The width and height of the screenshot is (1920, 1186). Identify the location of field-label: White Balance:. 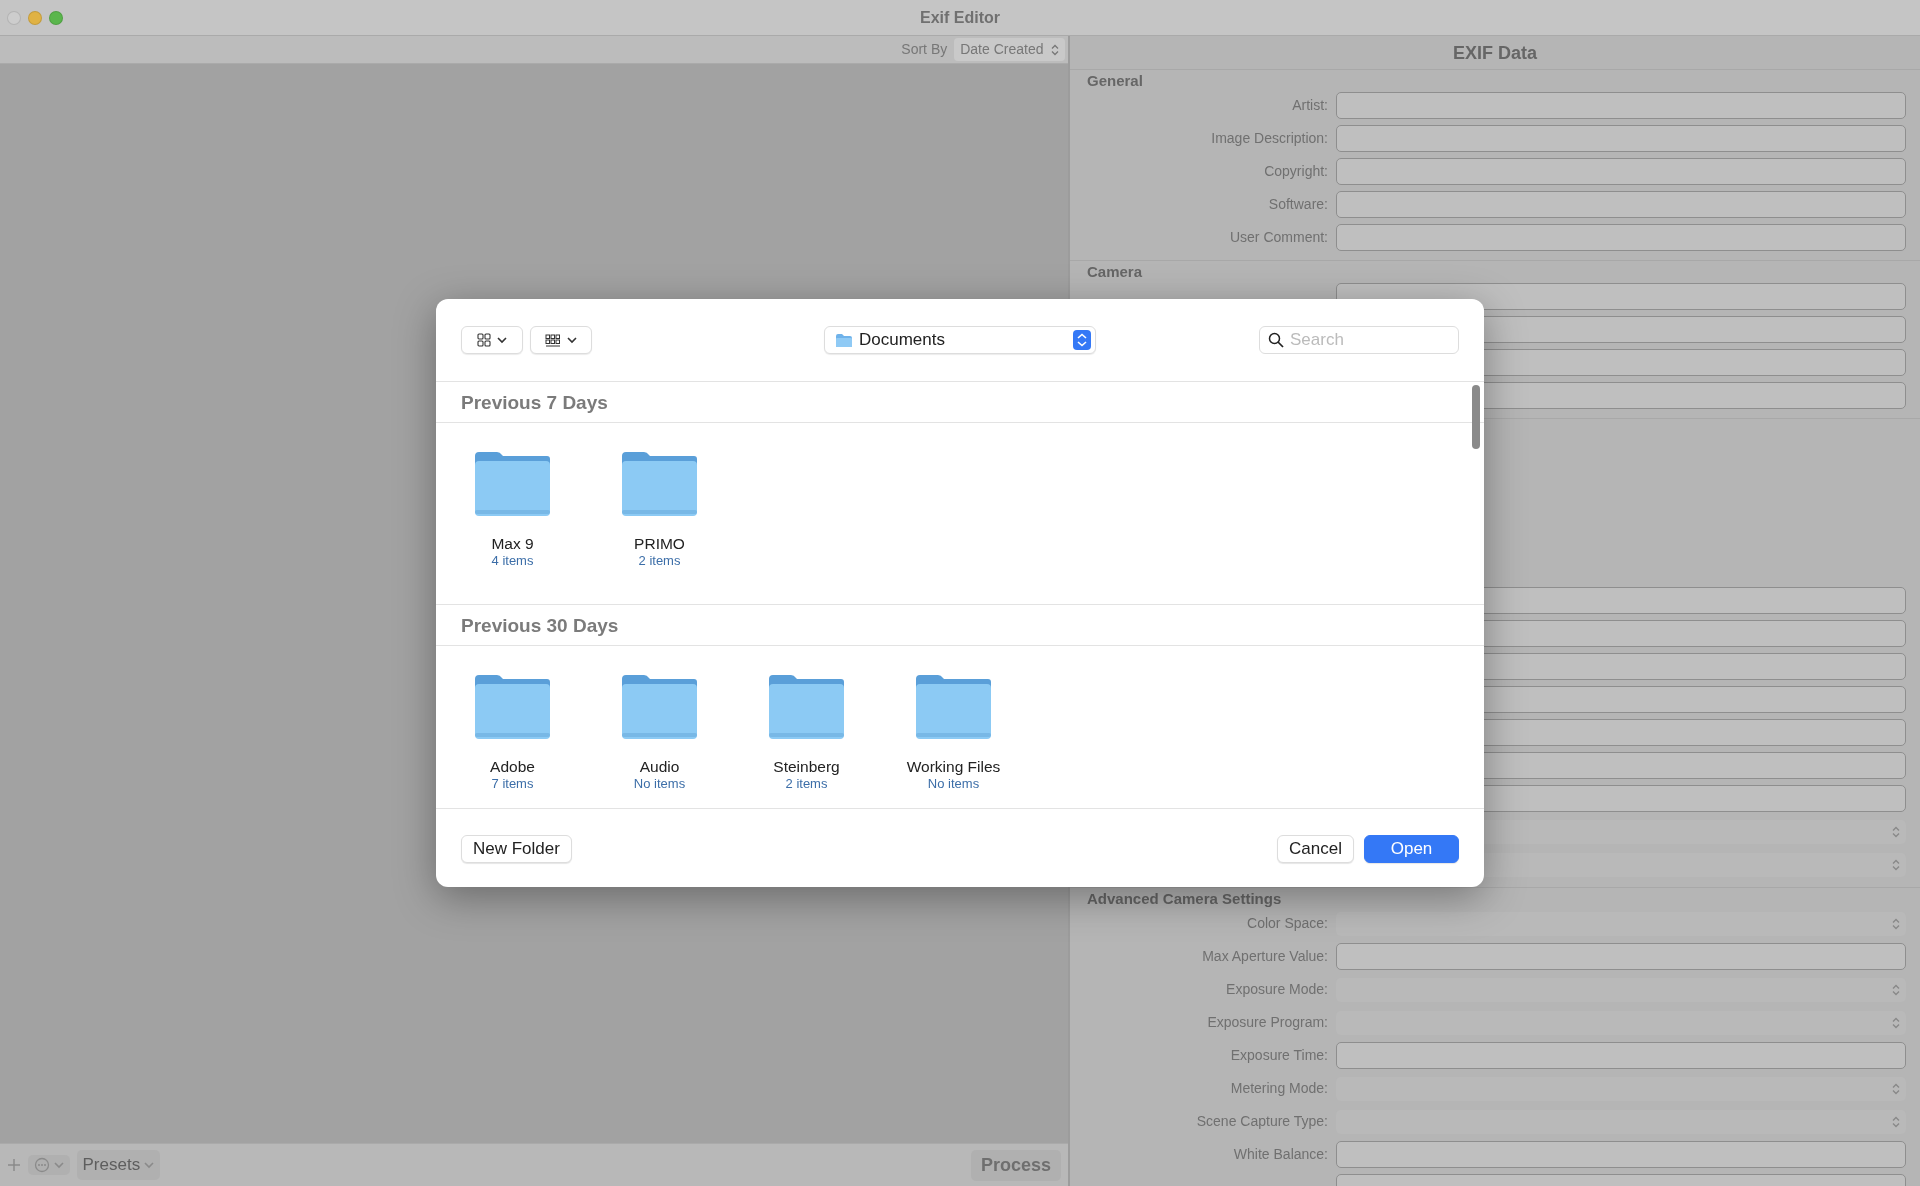
(1280, 1154).